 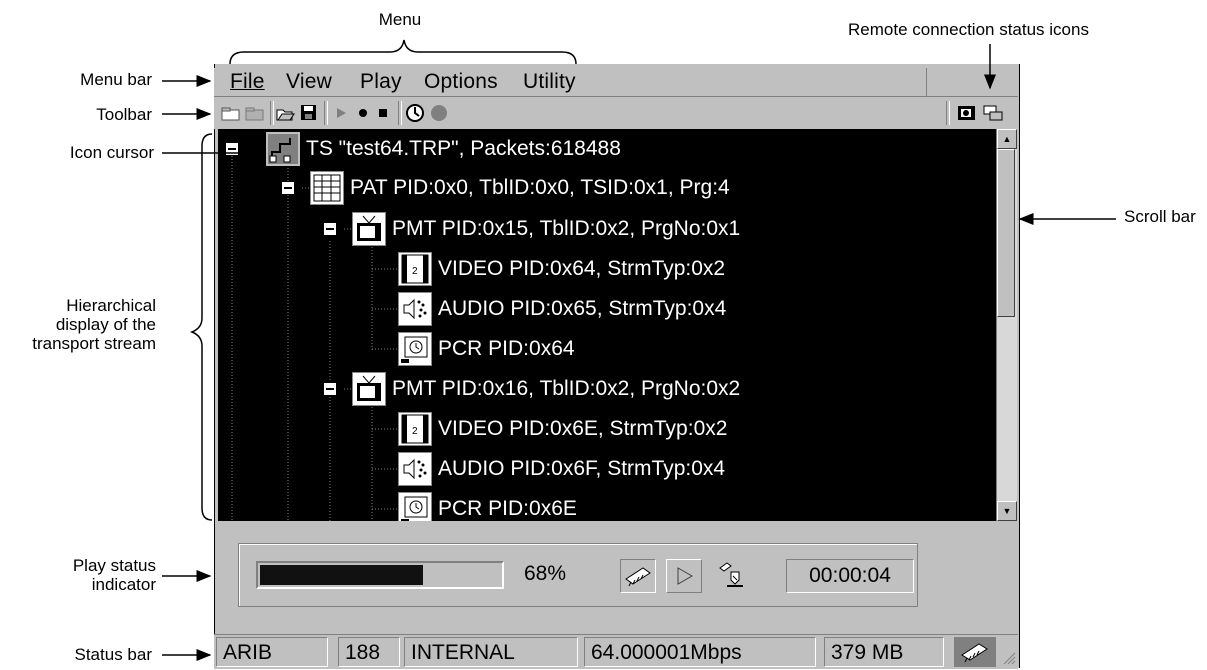 What do you see at coordinates (123, 584) in the screenshot?
I see `play-status-line: indicator` at bounding box center [123, 584].